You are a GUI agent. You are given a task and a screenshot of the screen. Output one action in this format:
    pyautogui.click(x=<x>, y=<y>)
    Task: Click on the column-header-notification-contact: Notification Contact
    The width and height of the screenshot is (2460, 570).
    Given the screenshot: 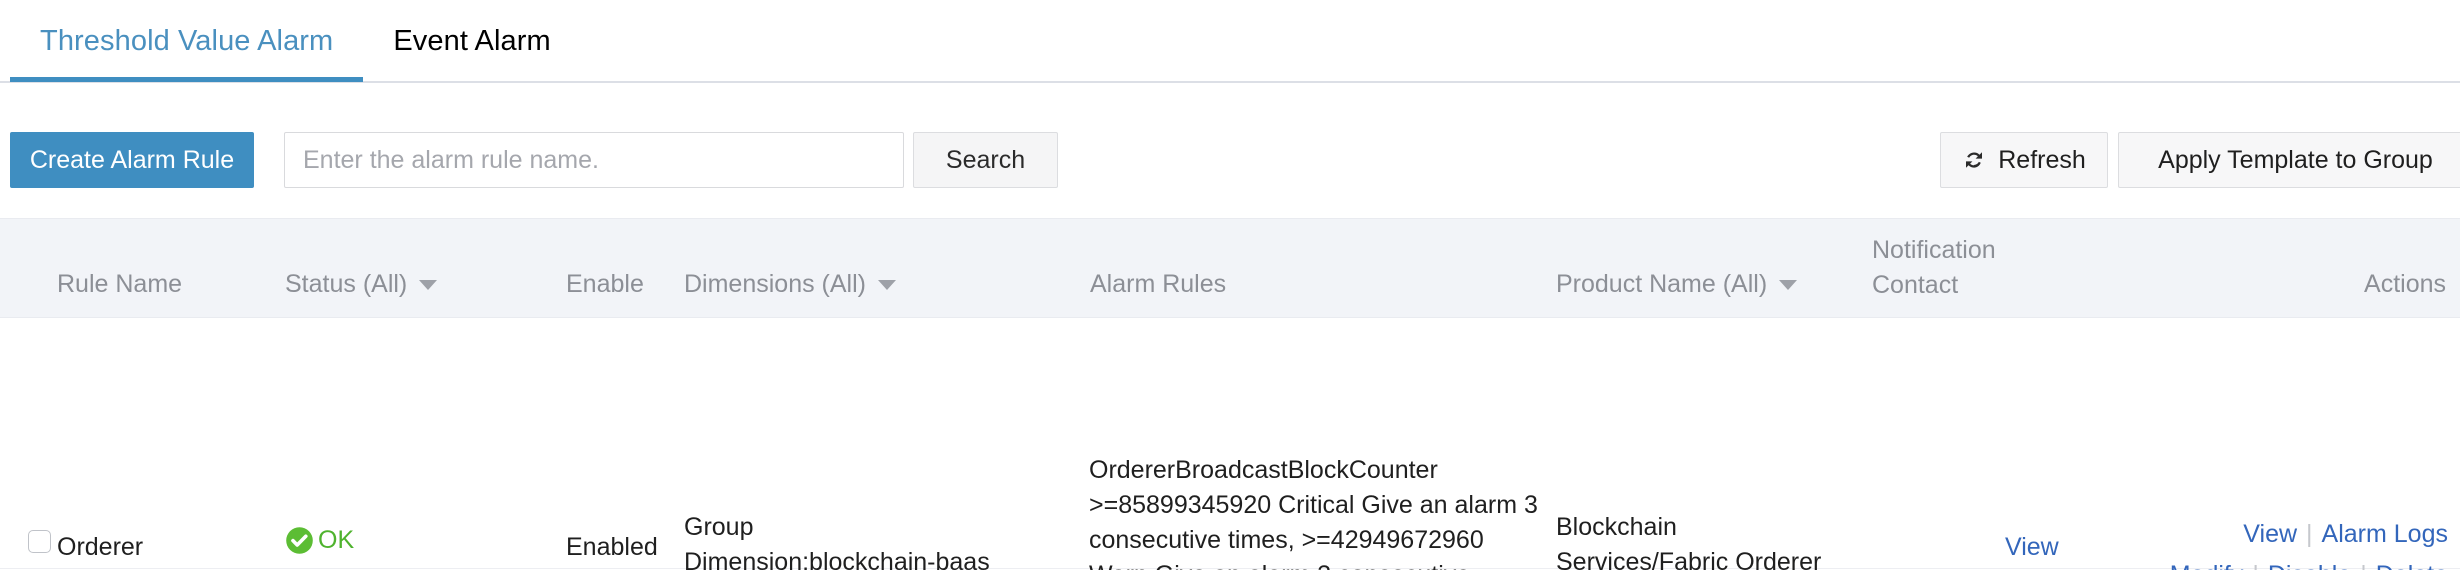 What is the action you would take?
    pyautogui.click(x=1987, y=268)
    